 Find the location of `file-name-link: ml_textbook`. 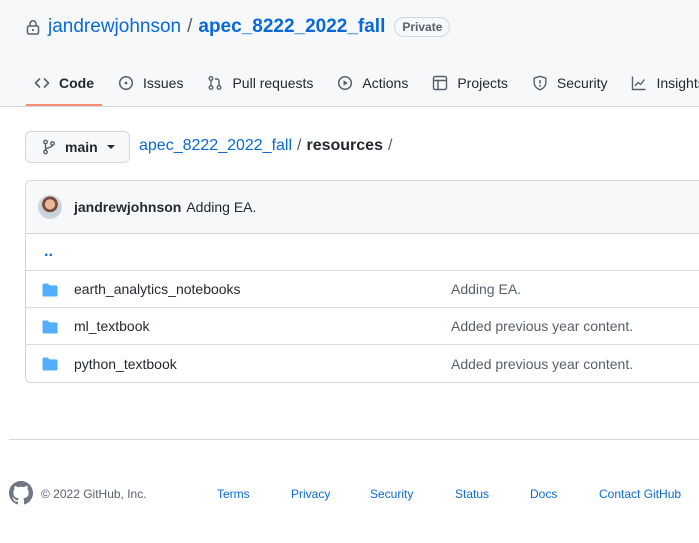

file-name-link: ml_textbook is located at coordinates (111, 326).